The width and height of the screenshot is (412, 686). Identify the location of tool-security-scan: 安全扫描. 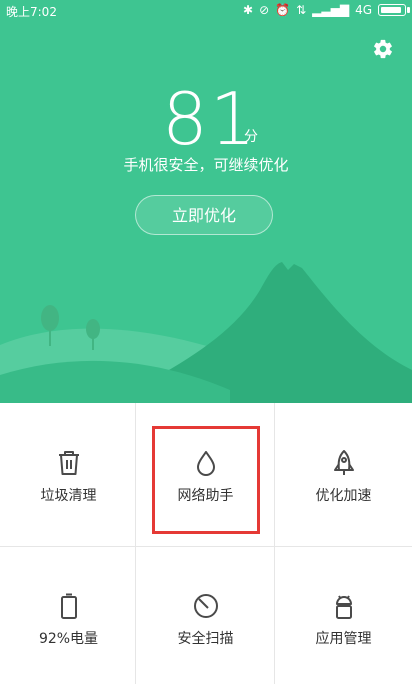
(205, 616).